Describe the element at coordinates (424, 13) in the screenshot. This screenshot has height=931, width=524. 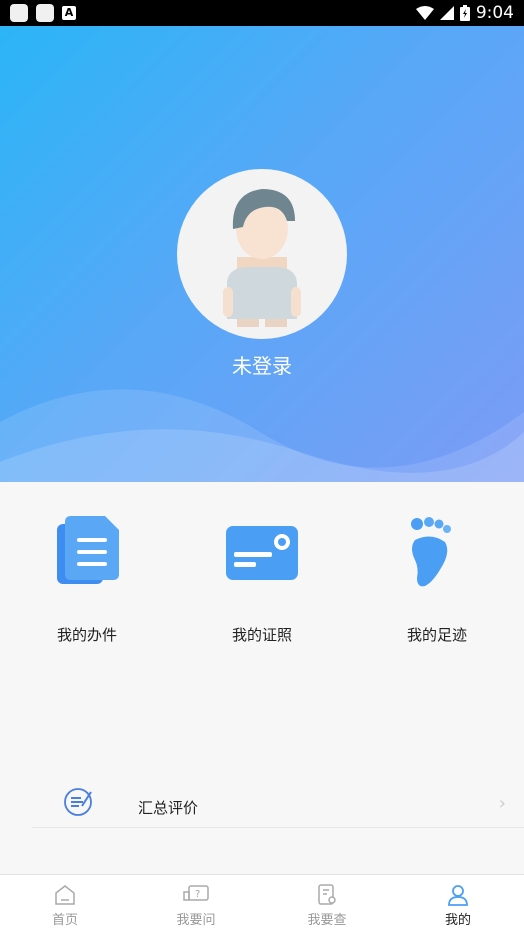
I see `wifi-icon` at that location.